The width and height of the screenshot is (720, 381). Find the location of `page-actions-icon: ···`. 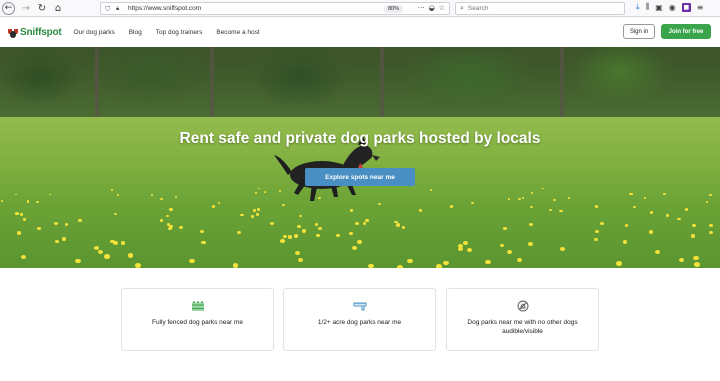

page-actions-icon: ··· is located at coordinates (421, 8).